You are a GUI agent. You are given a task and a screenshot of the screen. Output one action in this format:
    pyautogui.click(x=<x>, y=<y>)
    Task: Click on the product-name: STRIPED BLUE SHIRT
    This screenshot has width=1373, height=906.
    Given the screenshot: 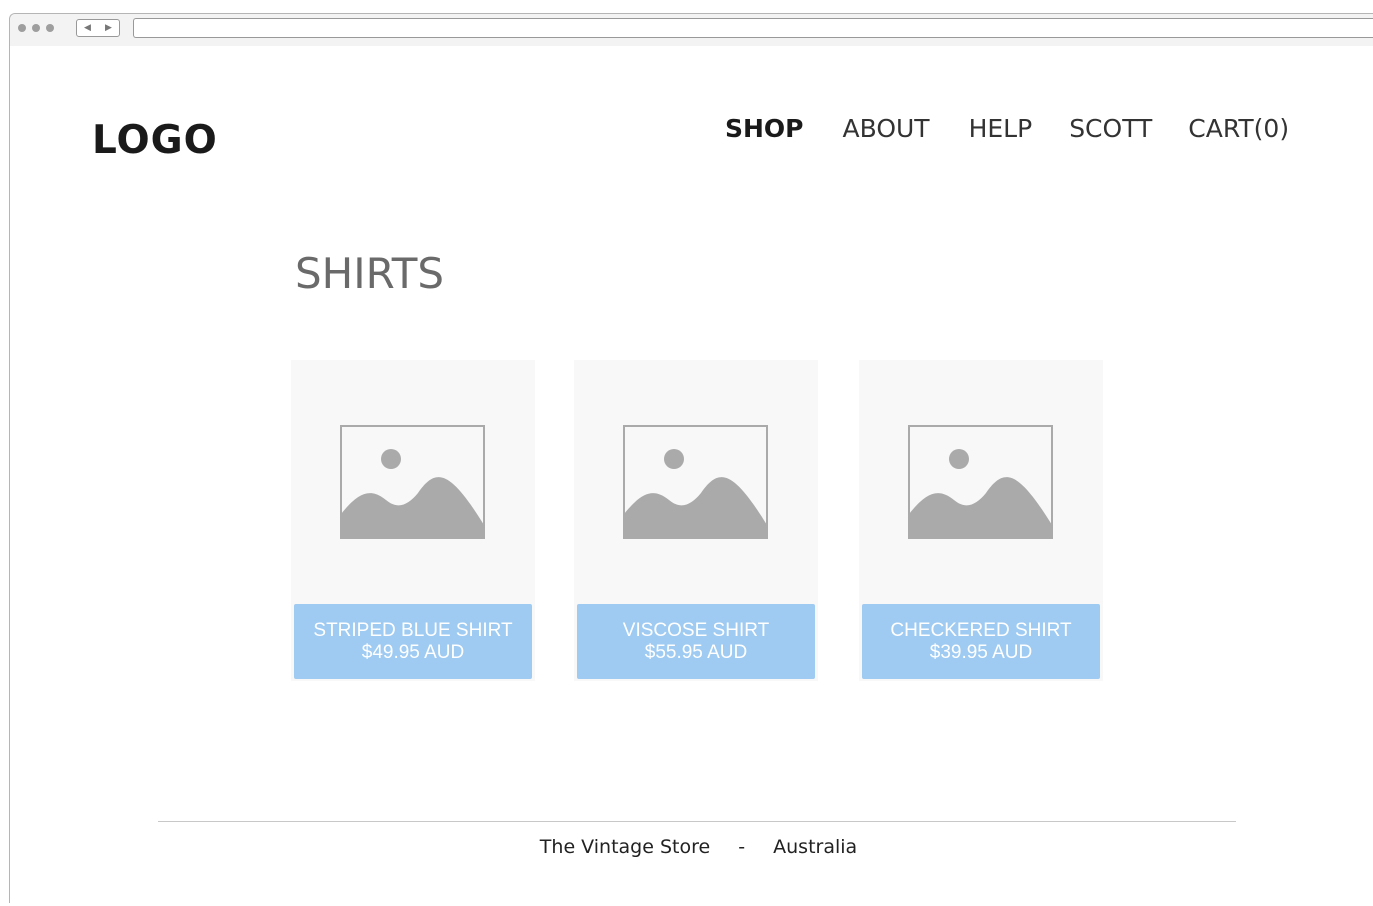 What is the action you would take?
    pyautogui.click(x=413, y=630)
    